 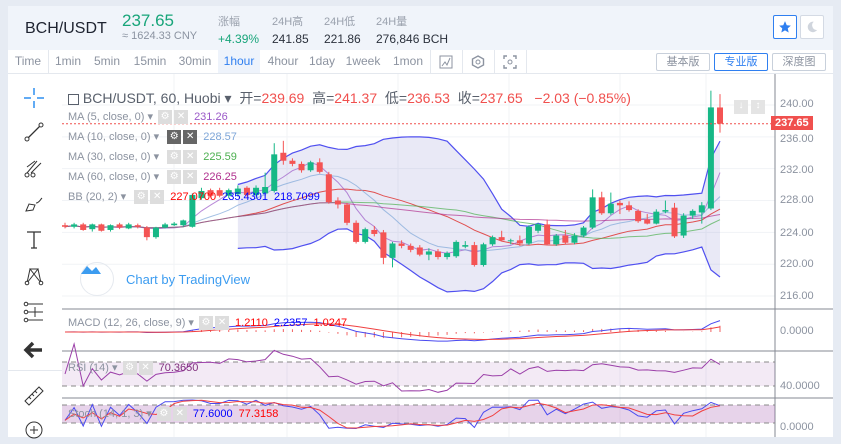 What do you see at coordinates (34, 396) in the screenshot?
I see `ruler-tool` at bounding box center [34, 396].